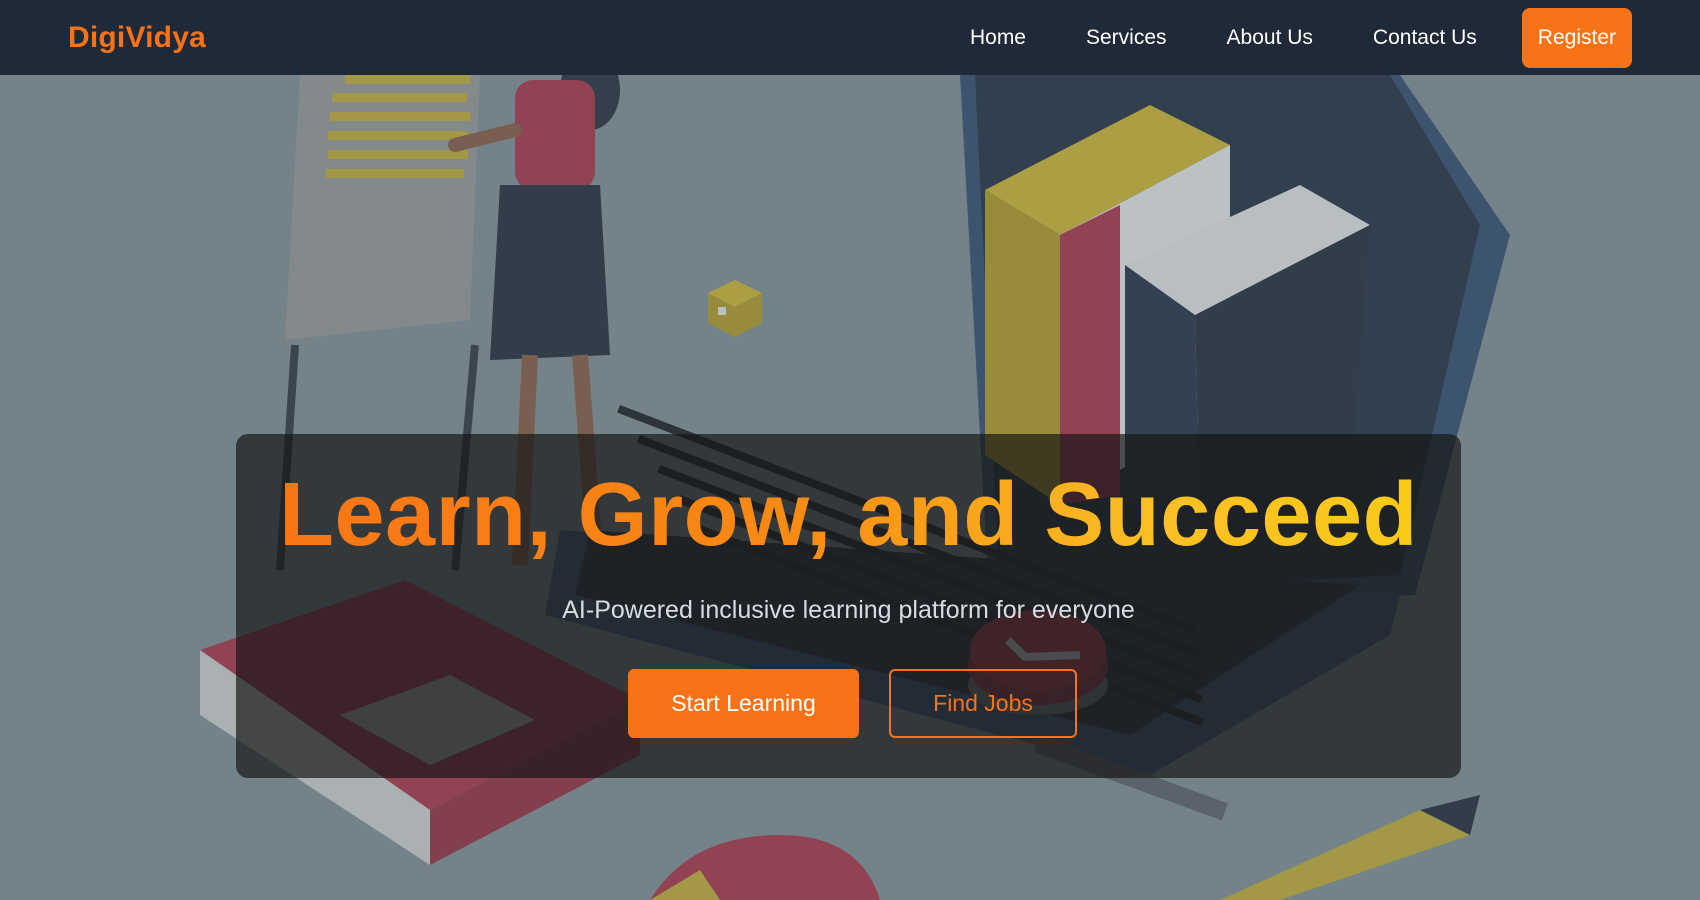  What do you see at coordinates (1126, 38) in the screenshot?
I see `nav-link-services: Services` at bounding box center [1126, 38].